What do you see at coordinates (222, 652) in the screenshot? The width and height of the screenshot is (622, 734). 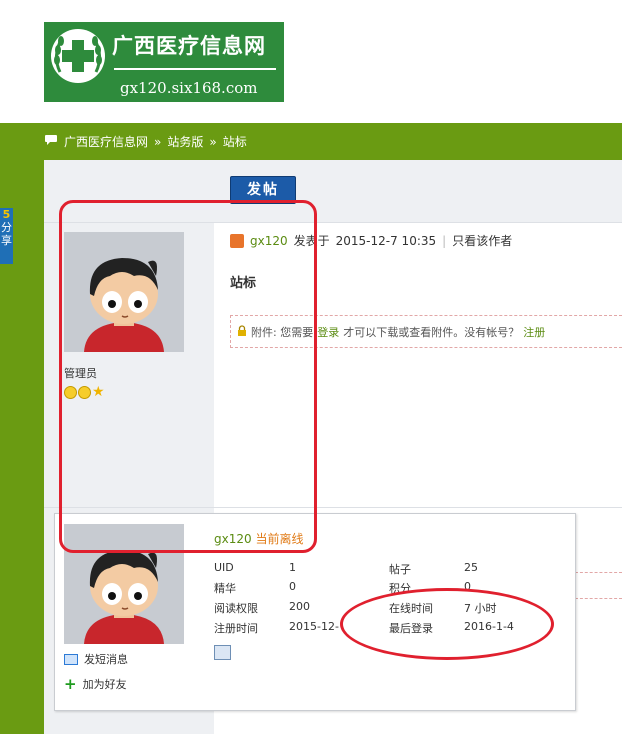 I see `vcard-icon` at bounding box center [222, 652].